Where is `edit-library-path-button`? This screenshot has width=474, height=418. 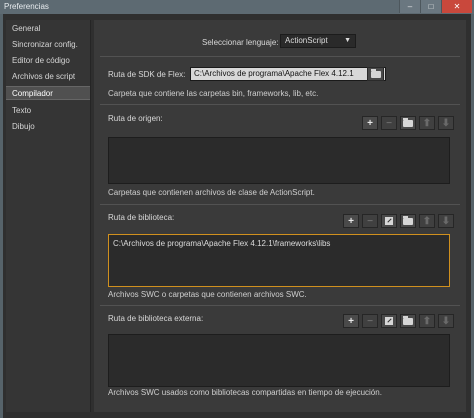 edit-library-path-button is located at coordinates (389, 221).